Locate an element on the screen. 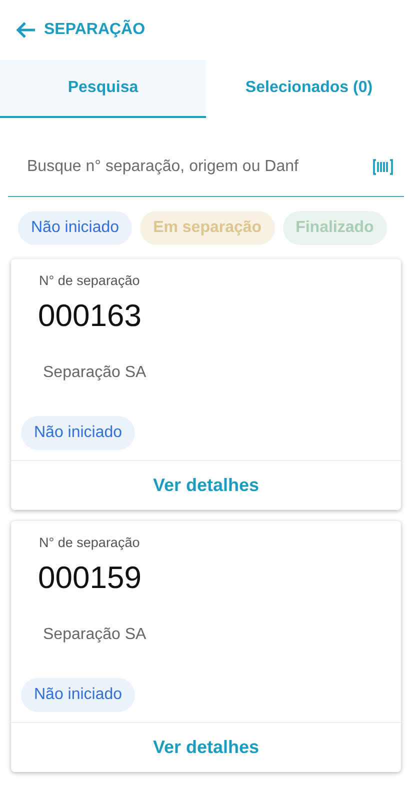  filter-chip: Não iniciado is located at coordinates (75, 228).